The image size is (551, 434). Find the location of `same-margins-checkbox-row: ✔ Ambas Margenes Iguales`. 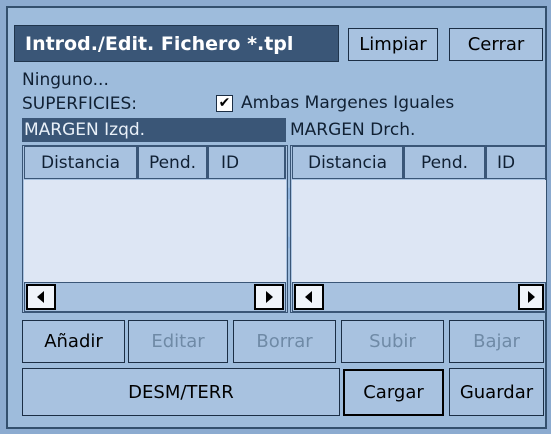

same-margins-checkbox-row: ✔ Ambas Margenes Iguales is located at coordinates (335, 103).